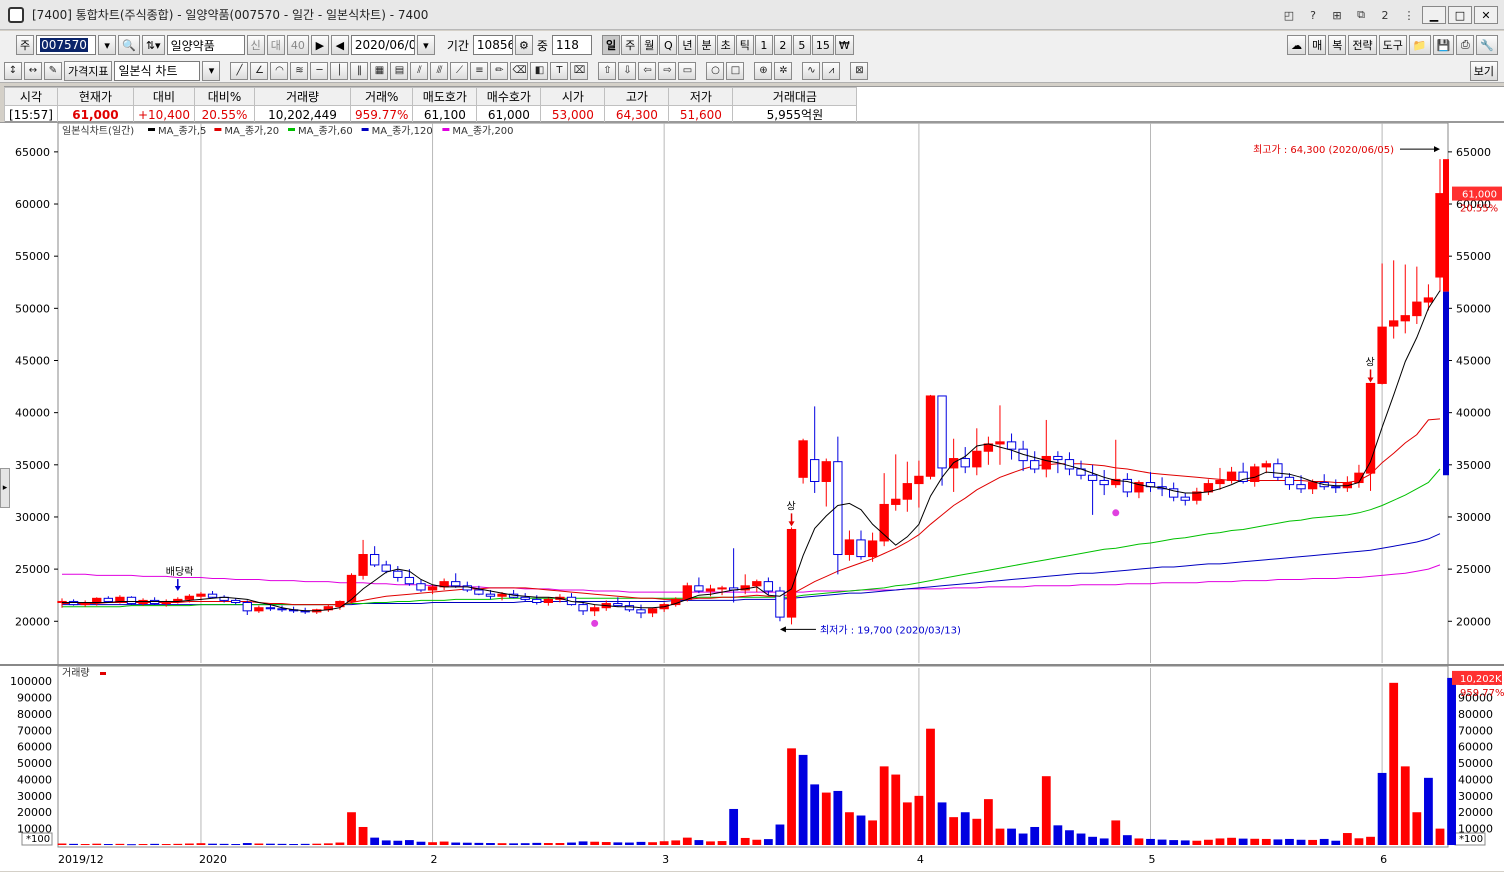 The image size is (1504, 872). I want to click on save-icon: 💾, so click(1443, 45).